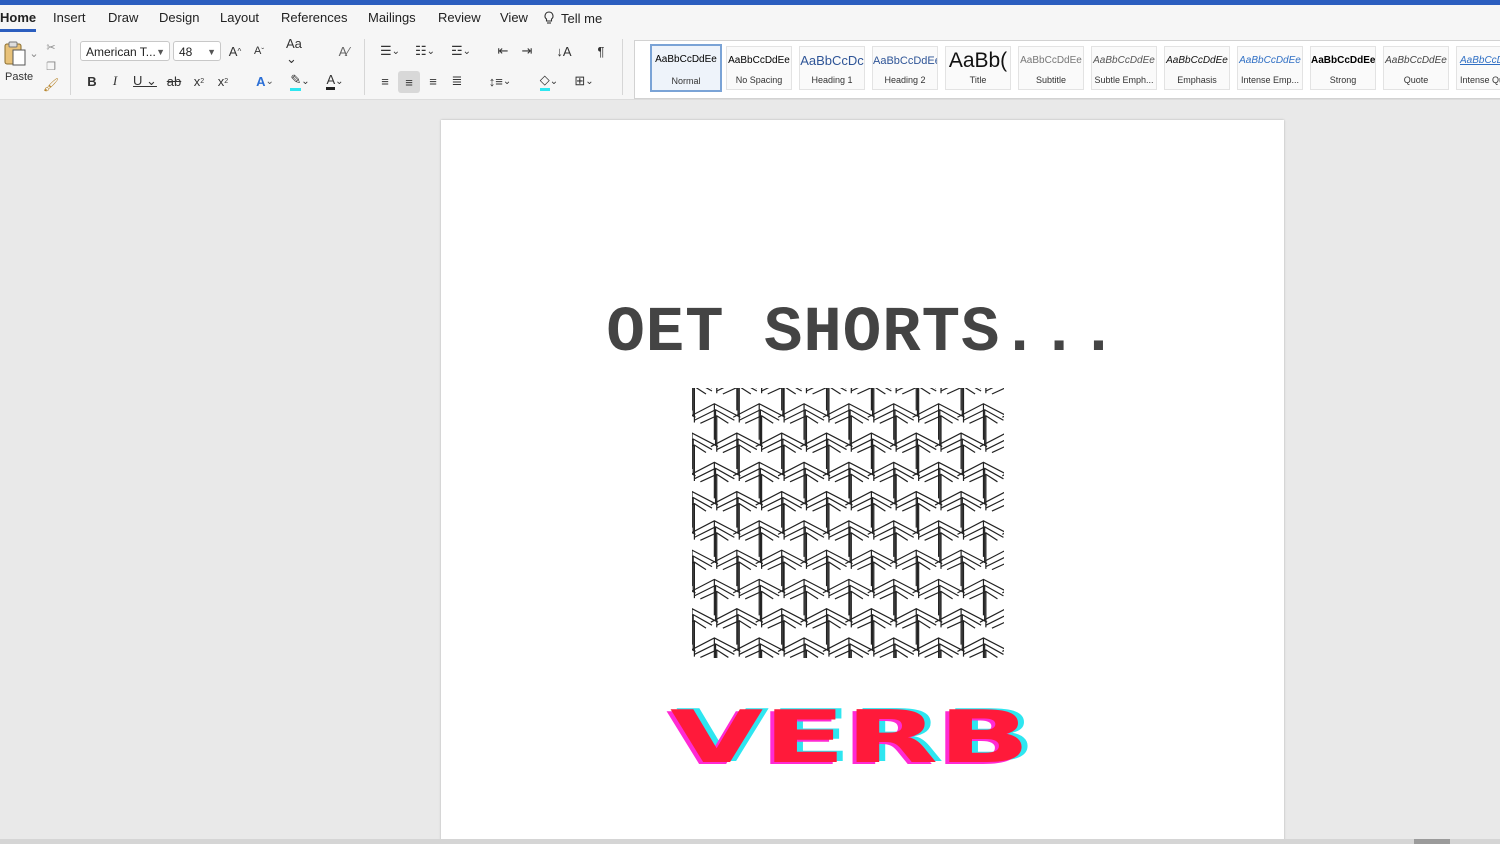  I want to click on tab-insert: Insert, so click(69, 20).